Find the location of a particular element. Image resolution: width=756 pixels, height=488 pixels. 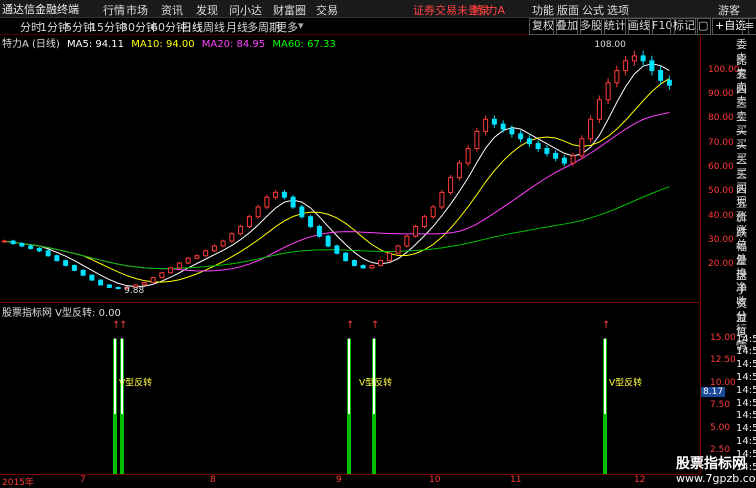

tab-weekly: 周线 is located at coordinates (214, 27).